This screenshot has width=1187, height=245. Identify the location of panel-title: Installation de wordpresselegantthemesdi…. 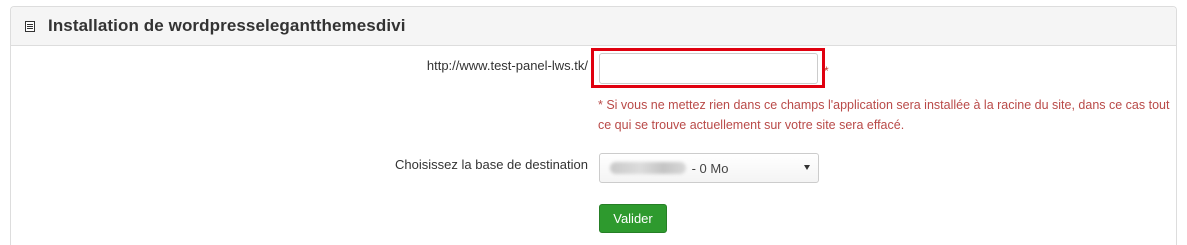
(227, 25).